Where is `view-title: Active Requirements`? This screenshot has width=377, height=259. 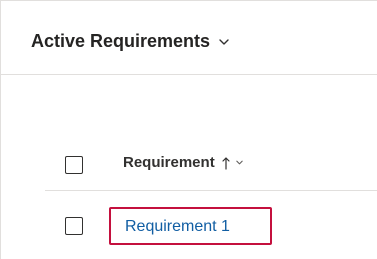 view-title: Active Requirements is located at coordinates (121, 41).